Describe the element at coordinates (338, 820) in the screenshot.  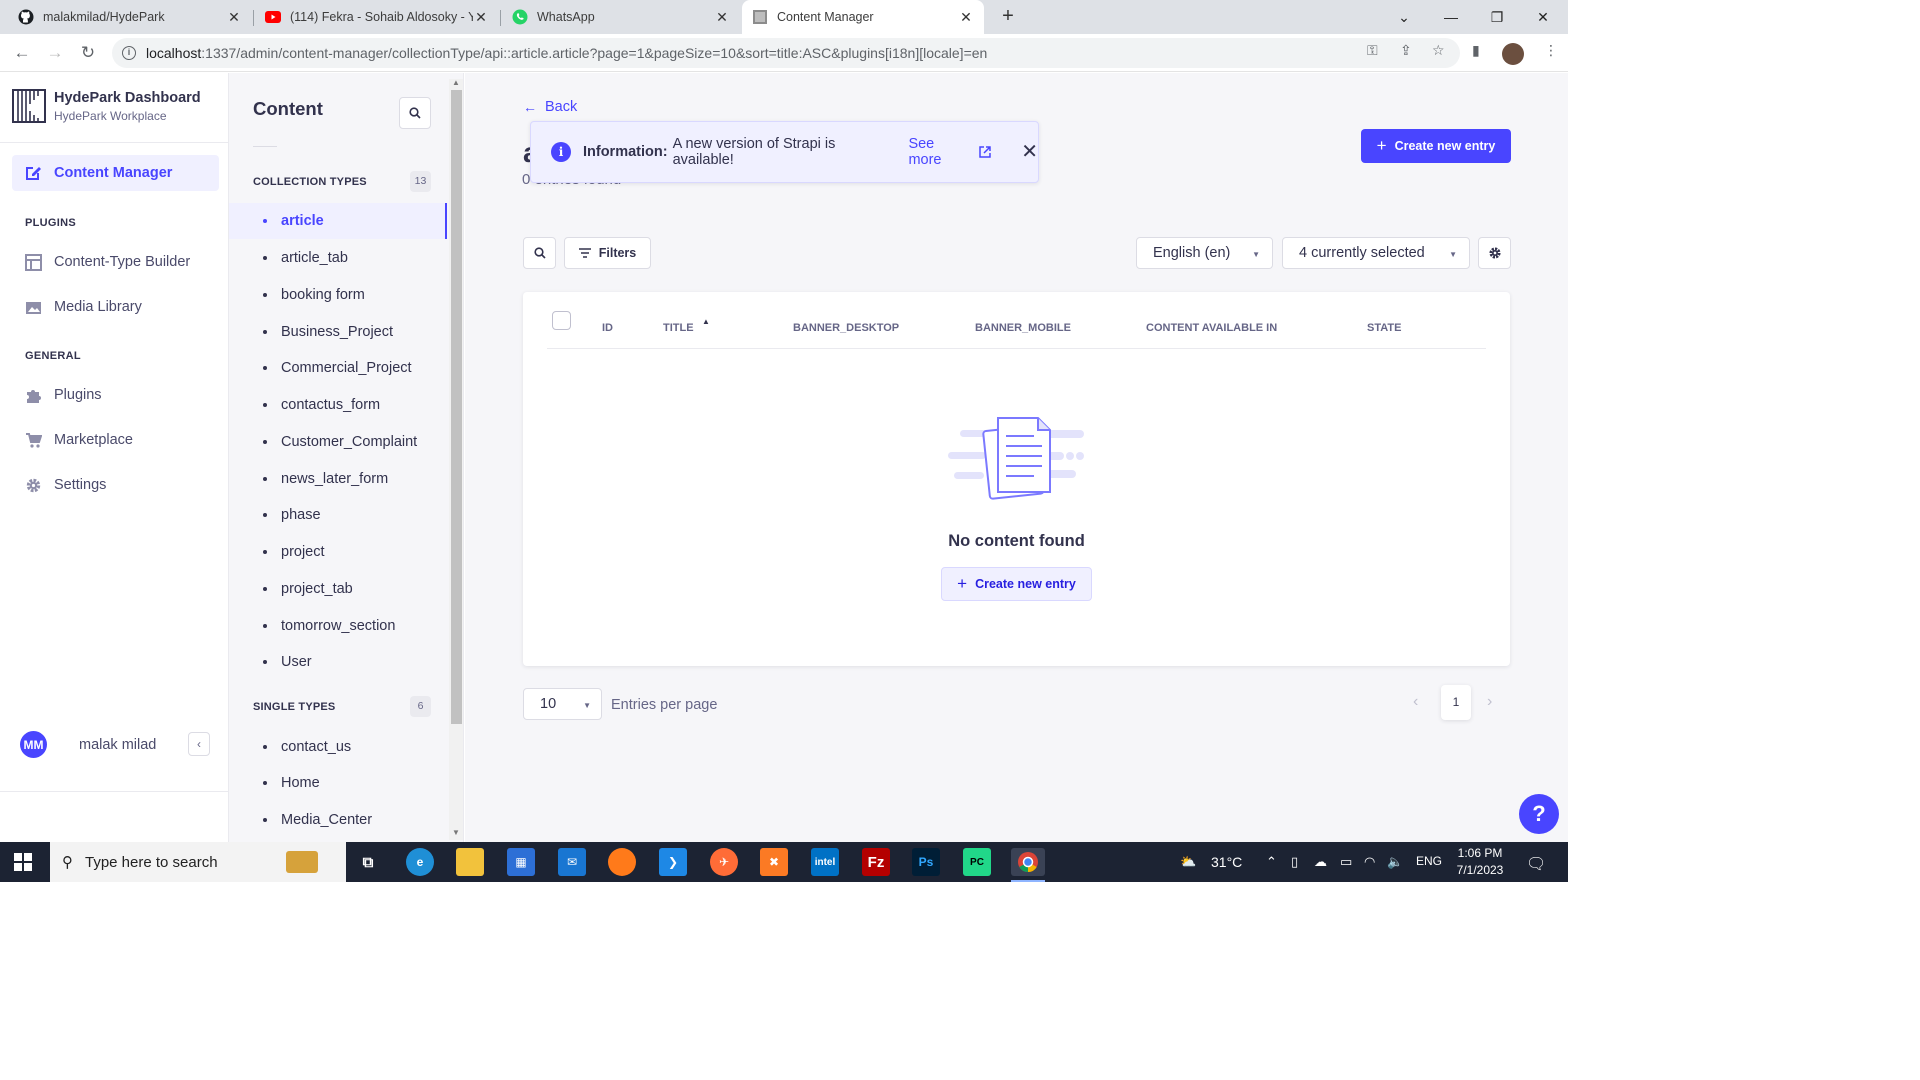
I see `subnav-item-media-center: Media_Center` at that location.